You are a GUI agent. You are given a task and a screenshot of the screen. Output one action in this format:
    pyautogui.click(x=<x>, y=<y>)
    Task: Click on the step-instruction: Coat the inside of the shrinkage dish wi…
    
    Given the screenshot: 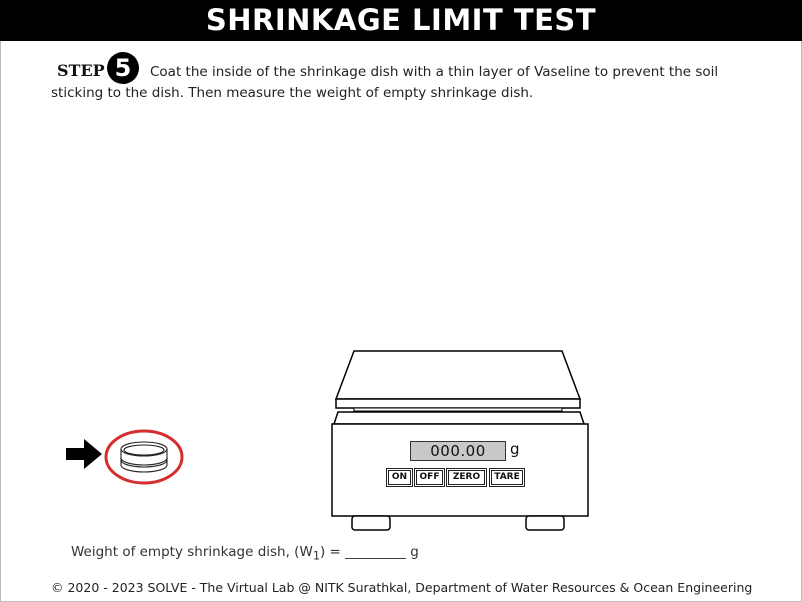 What is the action you would take?
    pyautogui.click(x=385, y=82)
    